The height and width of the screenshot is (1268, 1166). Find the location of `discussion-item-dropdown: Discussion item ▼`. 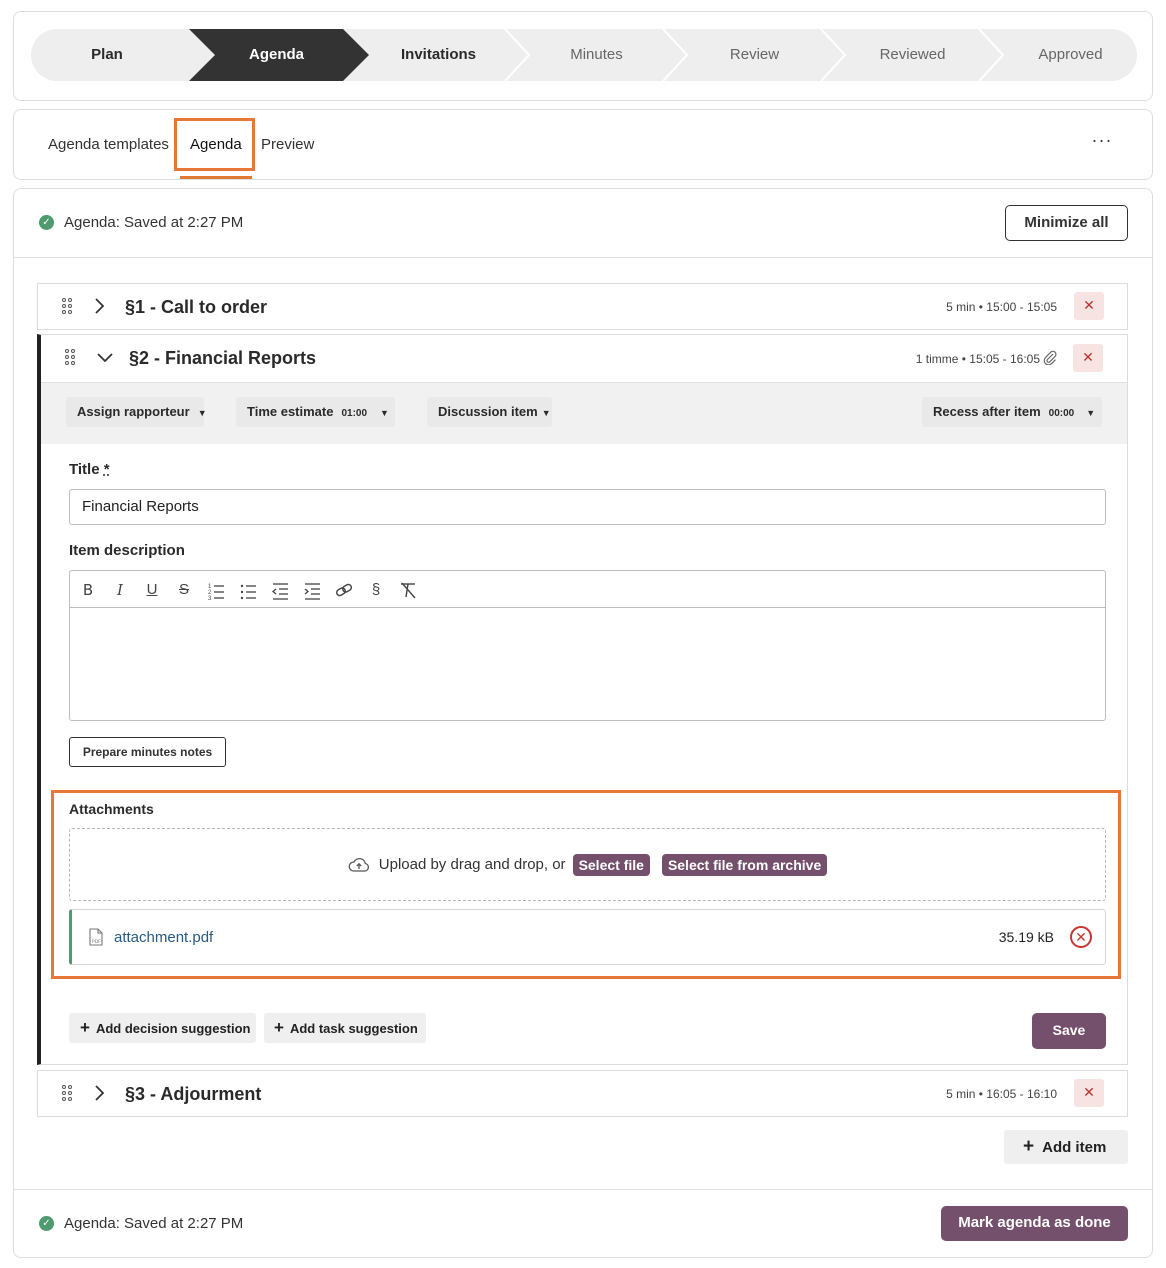

discussion-item-dropdown: Discussion item ▼ is located at coordinates (489, 412).